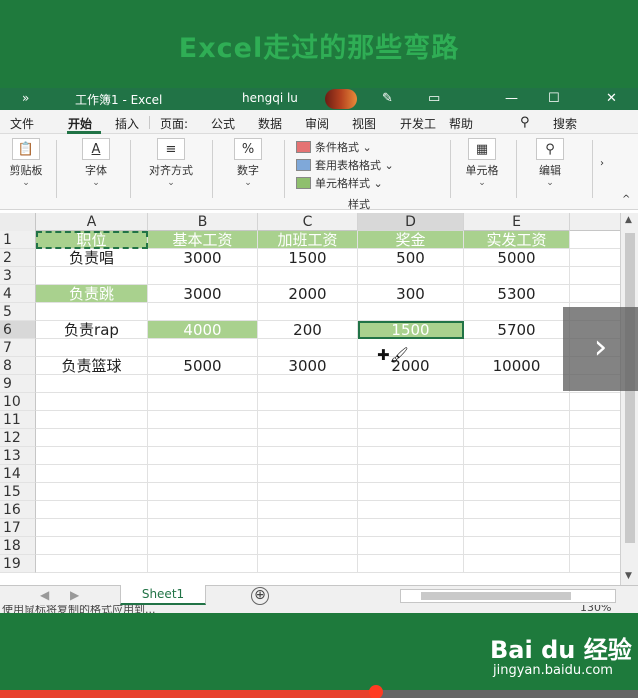 The height and width of the screenshot is (698, 638). What do you see at coordinates (600, 349) in the screenshot?
I see `next-slide-button: ›` at bounding box center [600, 349].